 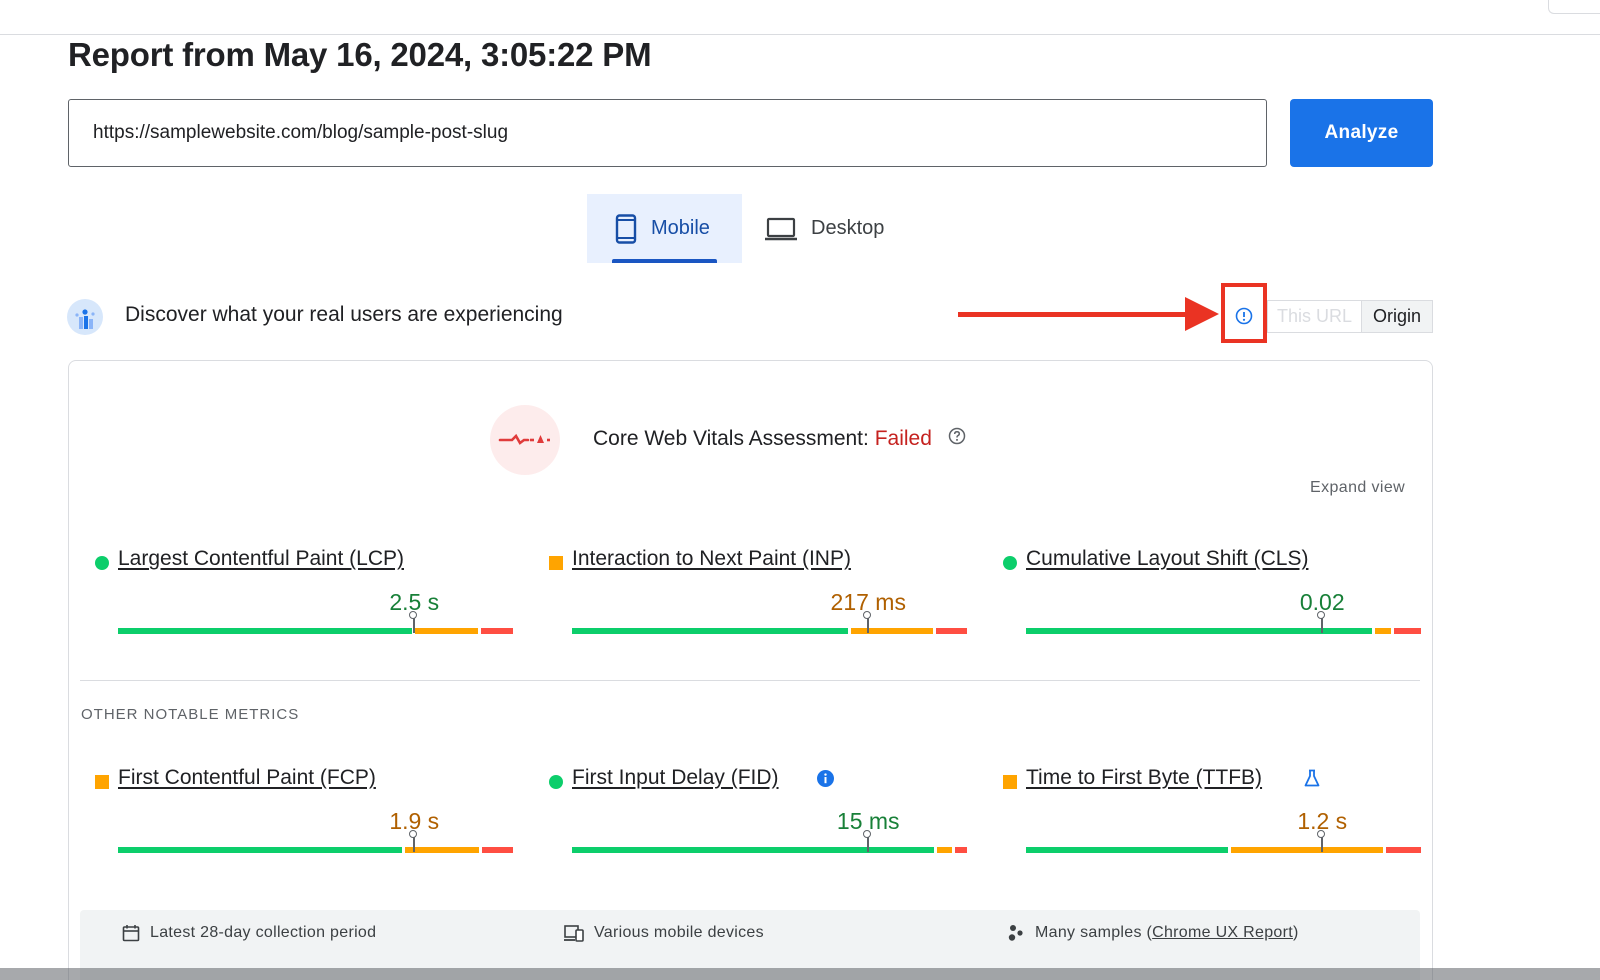 I want to click on tab-desktop-label: Desktop, so click(x=848, y=228).